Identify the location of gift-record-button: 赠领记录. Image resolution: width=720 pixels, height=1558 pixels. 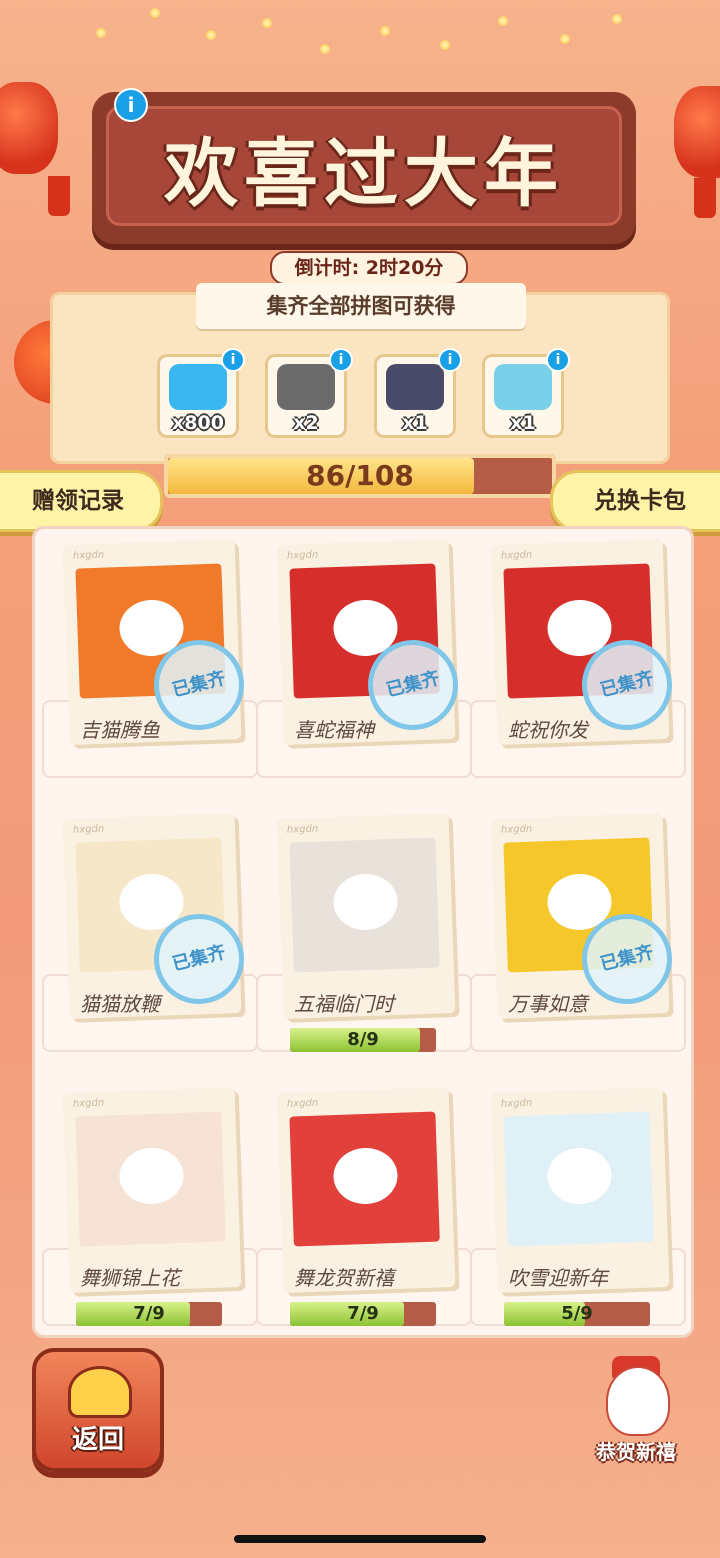
(81, 501).